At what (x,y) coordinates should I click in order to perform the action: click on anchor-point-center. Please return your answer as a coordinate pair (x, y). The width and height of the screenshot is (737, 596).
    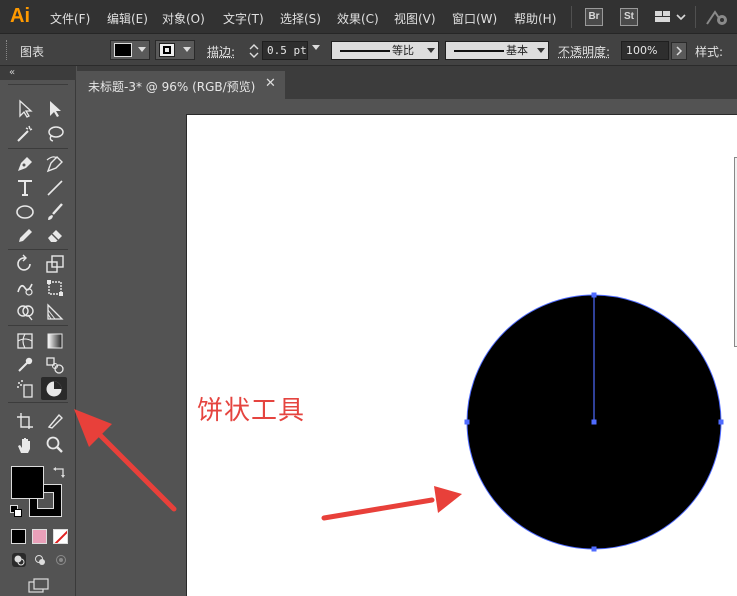
    Looking at the image, I should click on (594, 422).